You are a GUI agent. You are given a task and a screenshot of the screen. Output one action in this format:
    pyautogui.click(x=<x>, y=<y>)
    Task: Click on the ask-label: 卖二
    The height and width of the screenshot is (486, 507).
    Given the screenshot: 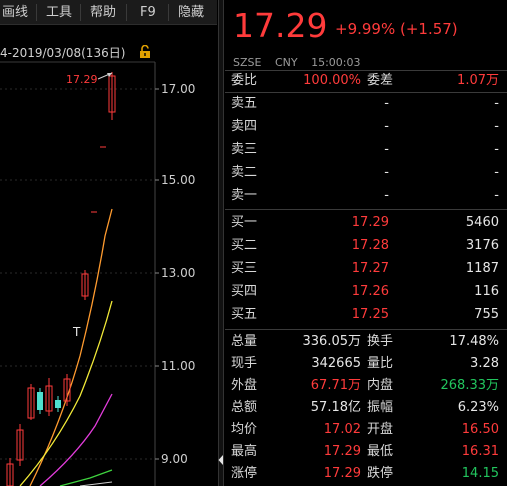 What is the action you would take?
    pyautogui.click(x=244, y=172)
    